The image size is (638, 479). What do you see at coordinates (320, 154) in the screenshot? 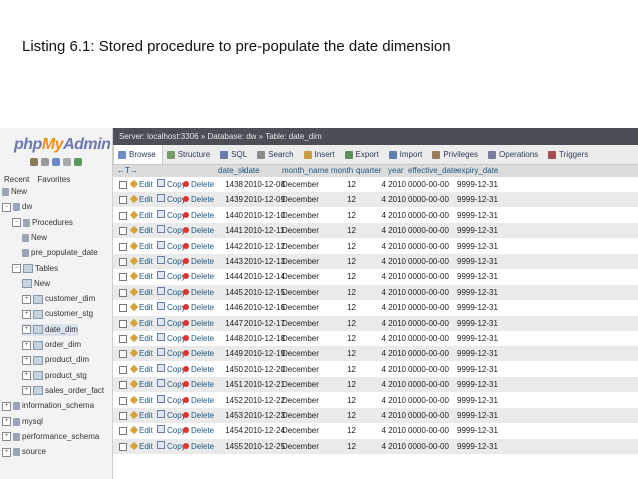
I see `tab-insert: Insert` at bounding box center [320, 154].